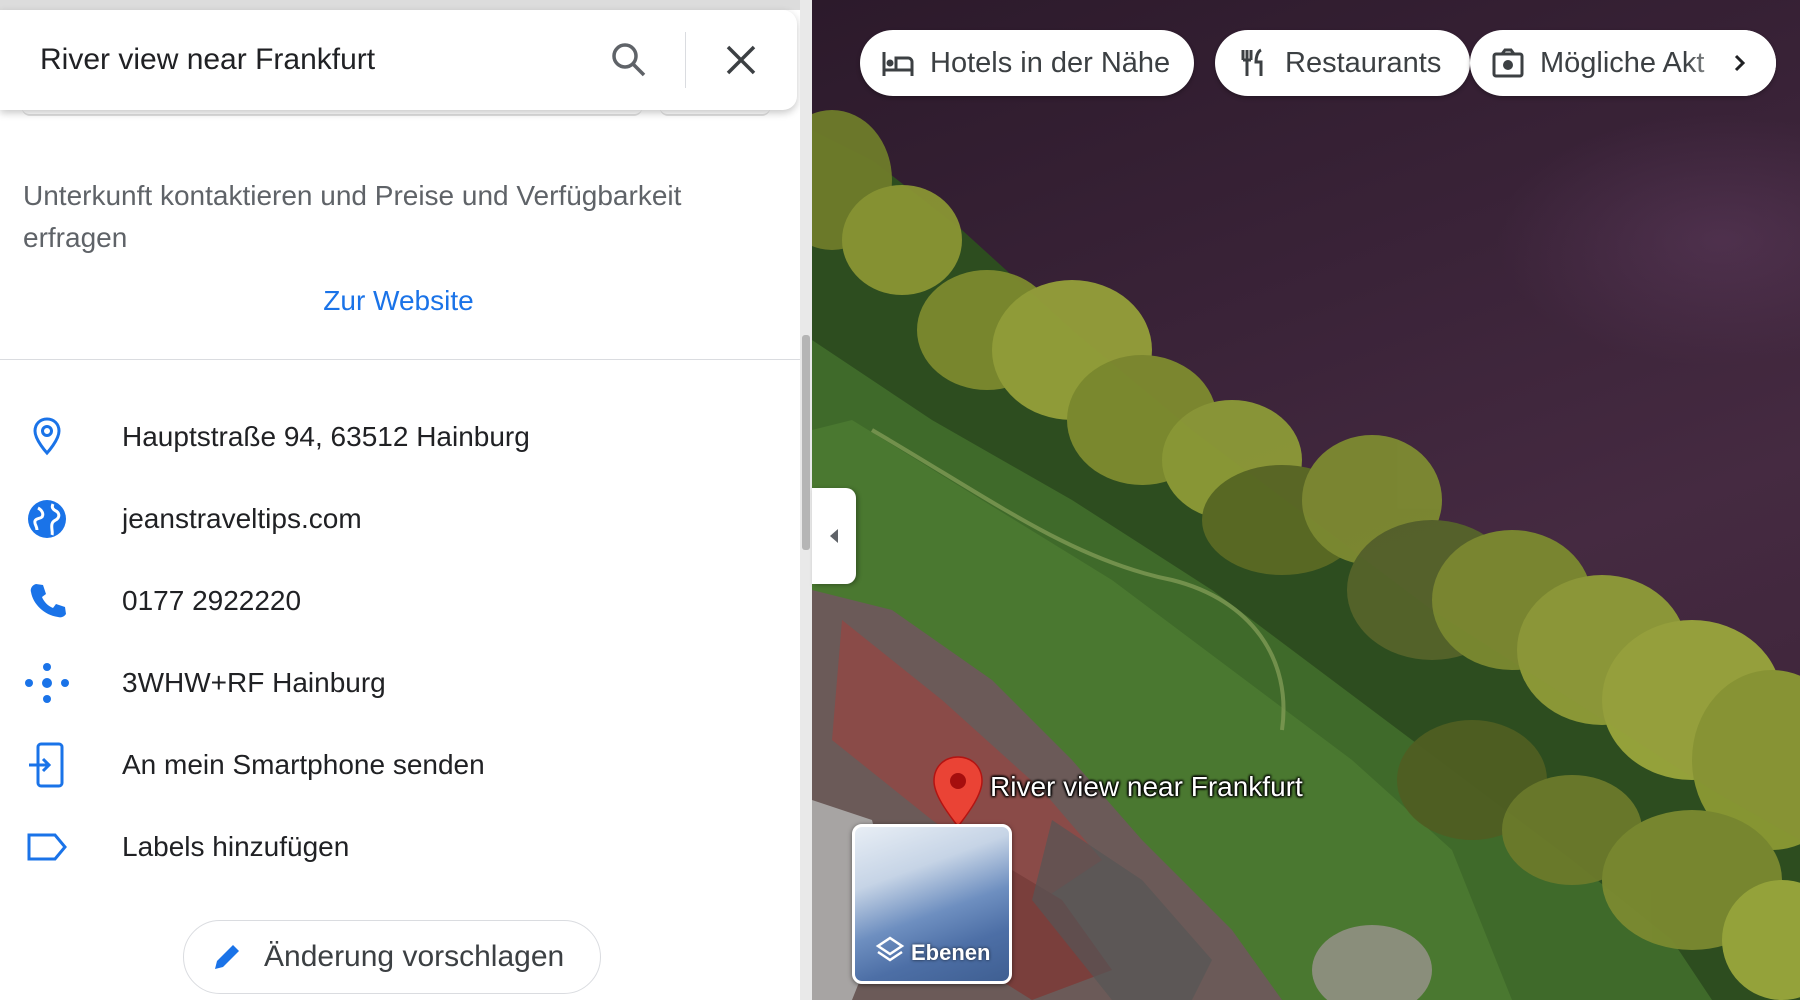  Describe the element at coordinates (398, 601) in the screenshot. I see `phone-row: 0177 2922220` at that location.